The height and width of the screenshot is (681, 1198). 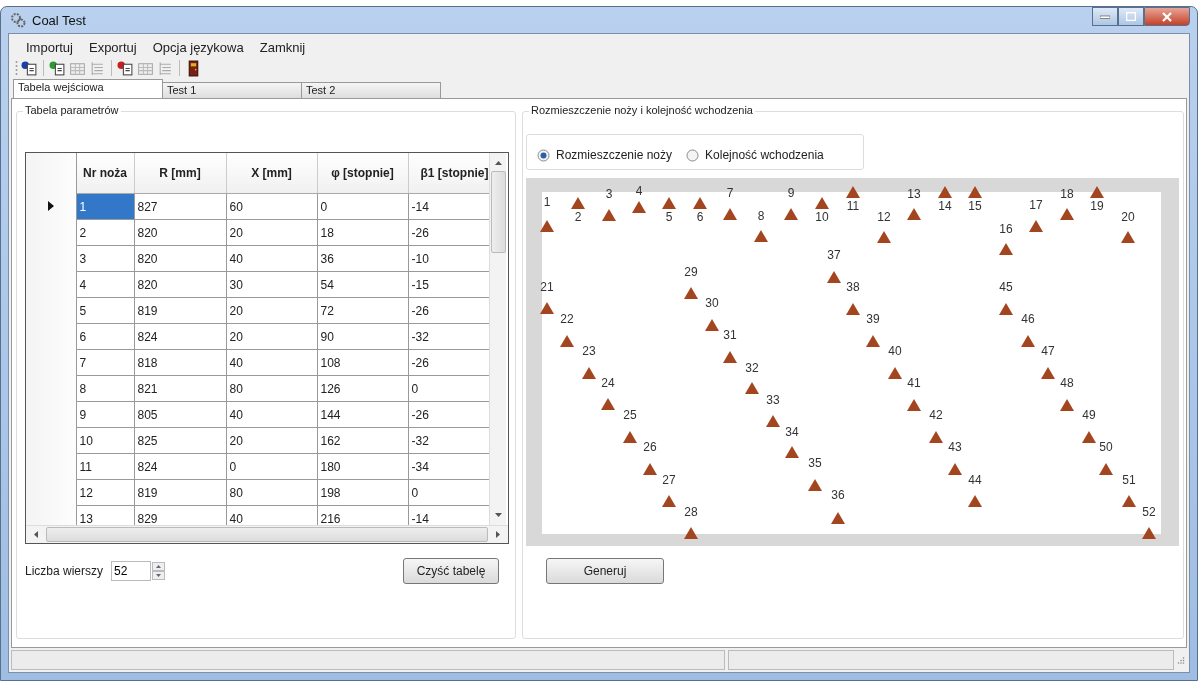 I want to click on column-header: β1 [stopnie], so click(x=448, y=173).